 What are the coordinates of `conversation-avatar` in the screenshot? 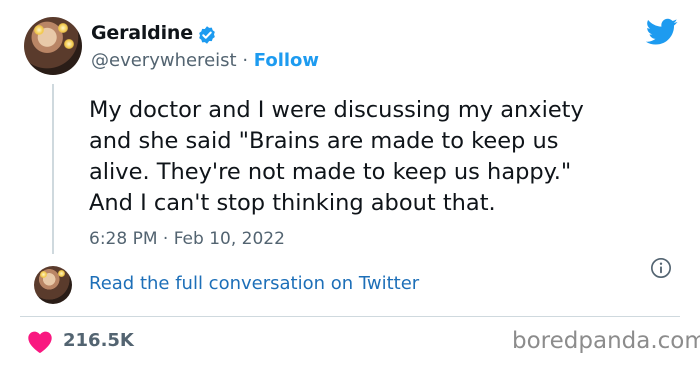 It's located at (53, 285).